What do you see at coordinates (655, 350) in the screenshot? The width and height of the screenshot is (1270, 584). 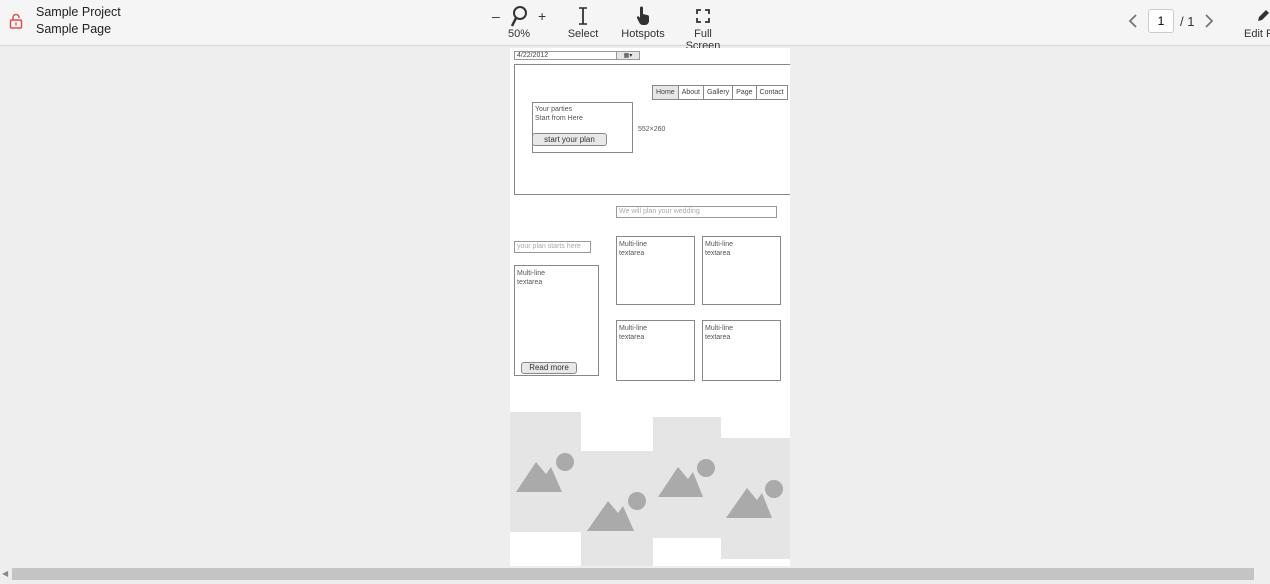 I see `textarea-3: Multi-line textarea` at bounding box center [655, 350].